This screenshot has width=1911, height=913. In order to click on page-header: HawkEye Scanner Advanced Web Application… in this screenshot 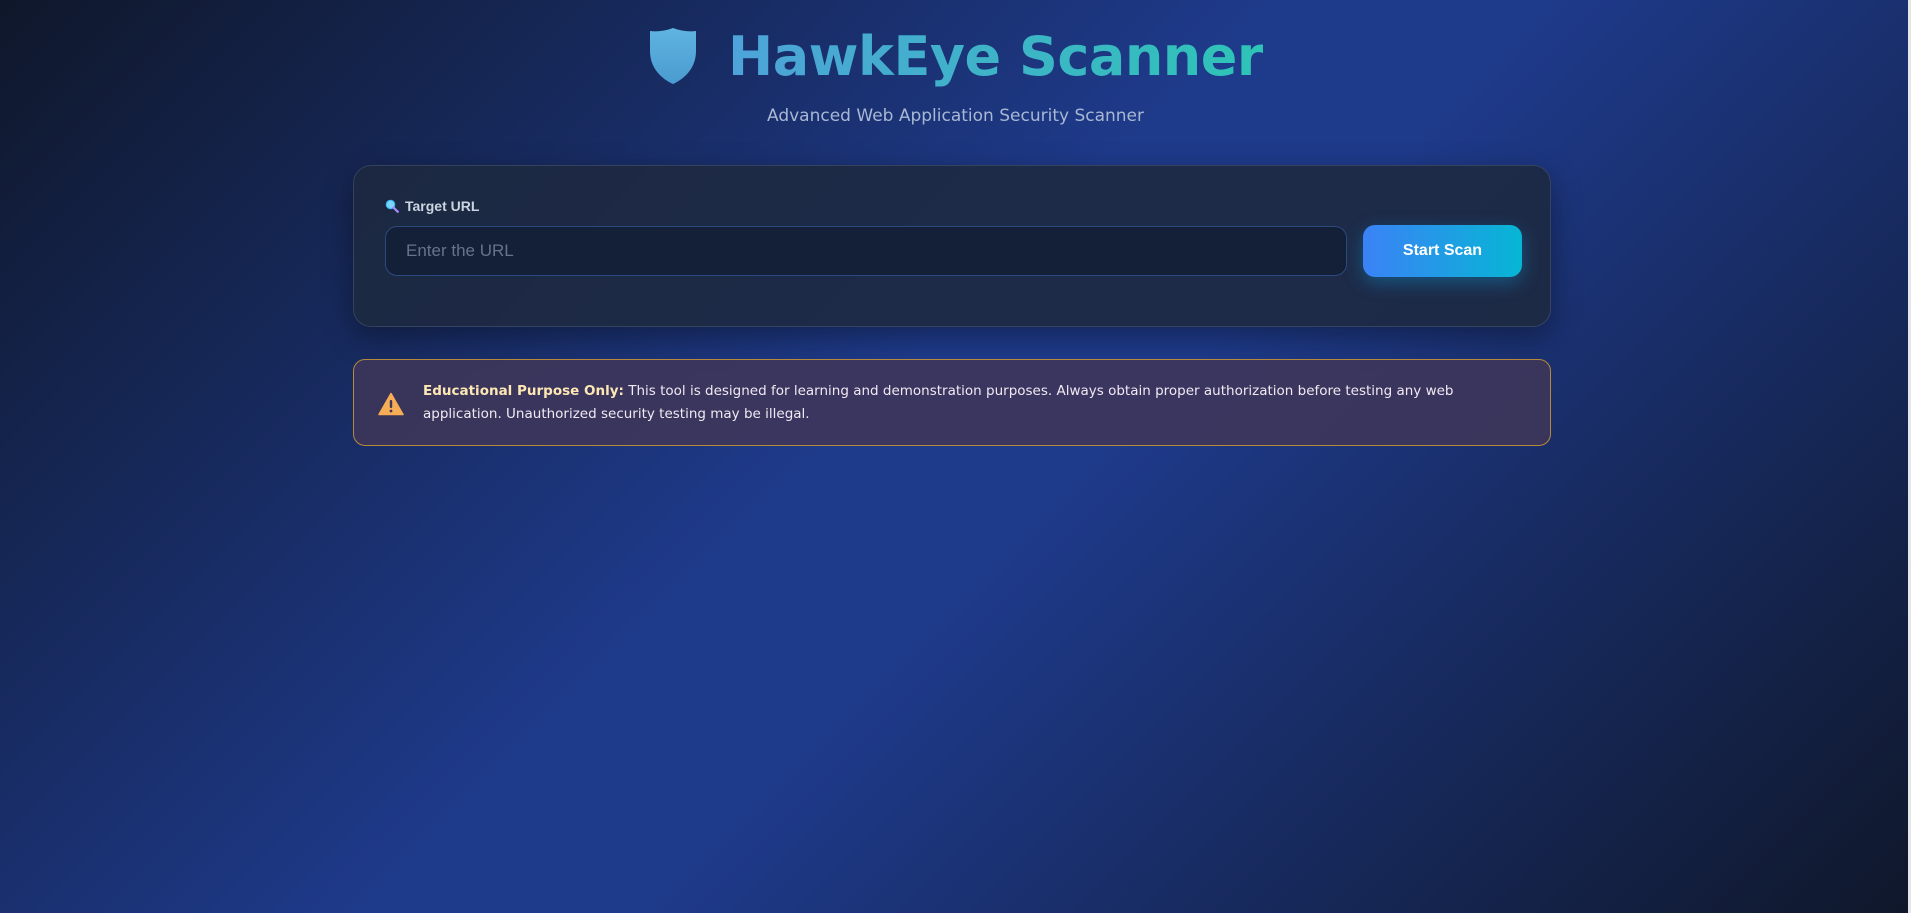, I will do `click(955, 73)`.